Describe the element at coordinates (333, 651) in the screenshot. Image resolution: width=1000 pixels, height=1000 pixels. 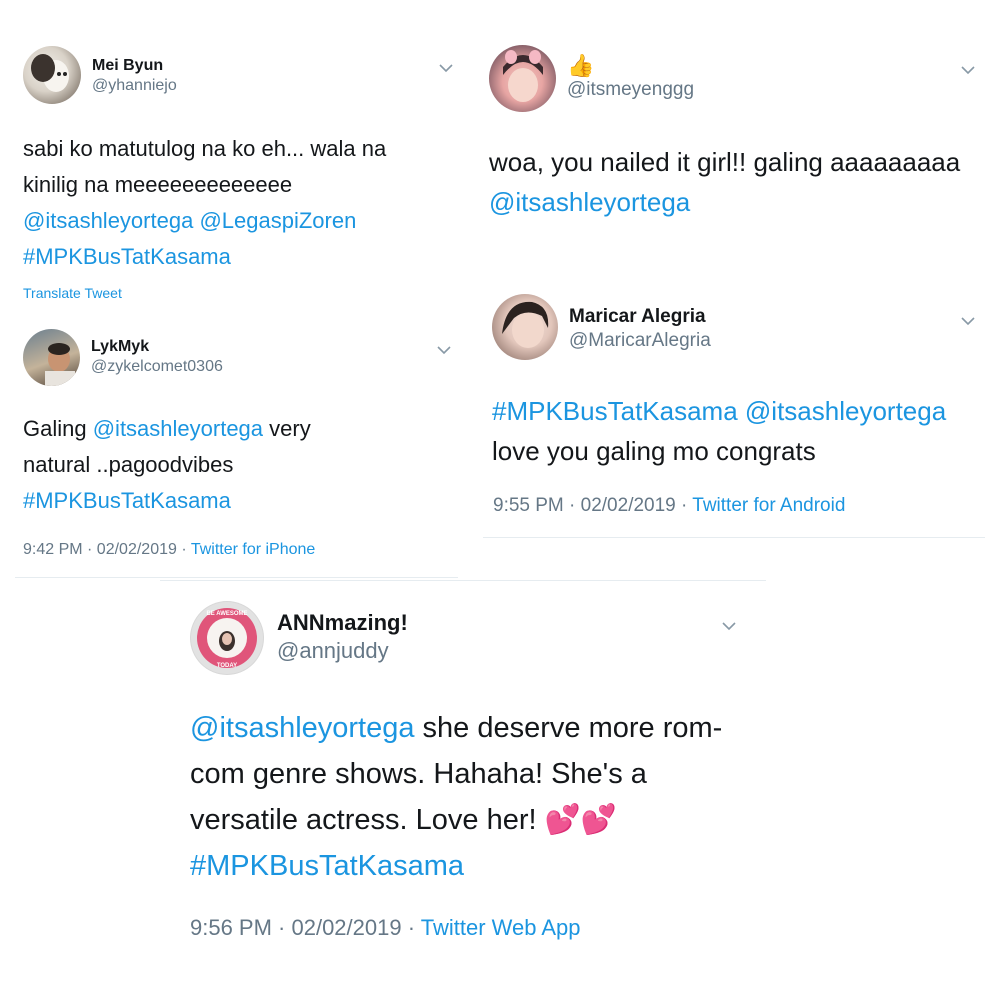
I see `user-handle: @annjuddy` at that location.